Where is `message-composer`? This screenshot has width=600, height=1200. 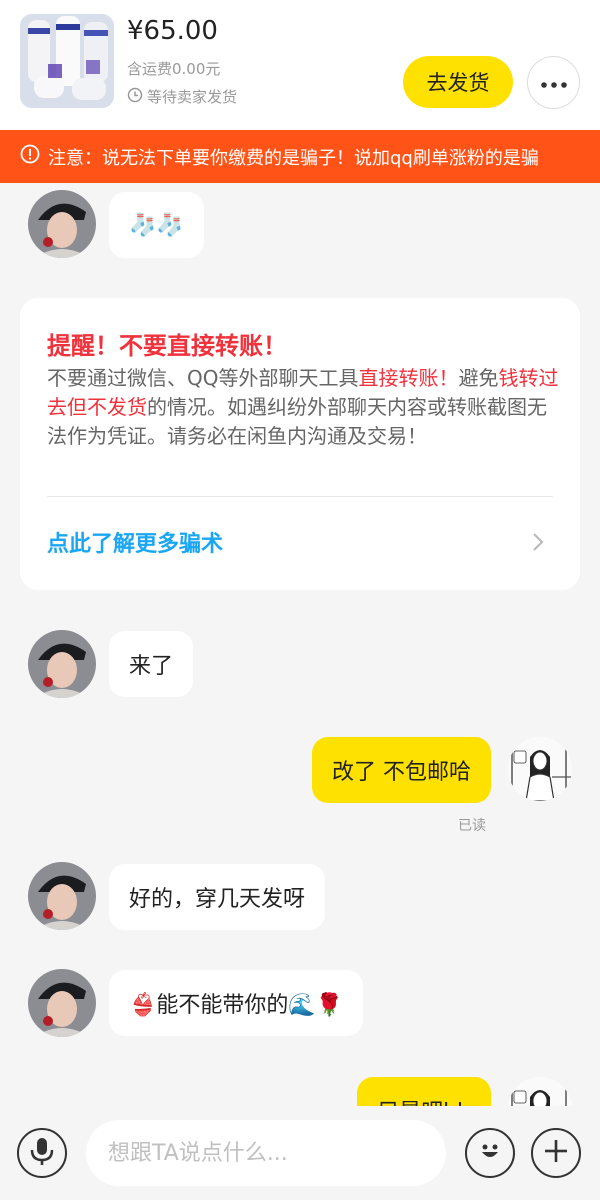
message-composer is located at coordinates (300, 1153).